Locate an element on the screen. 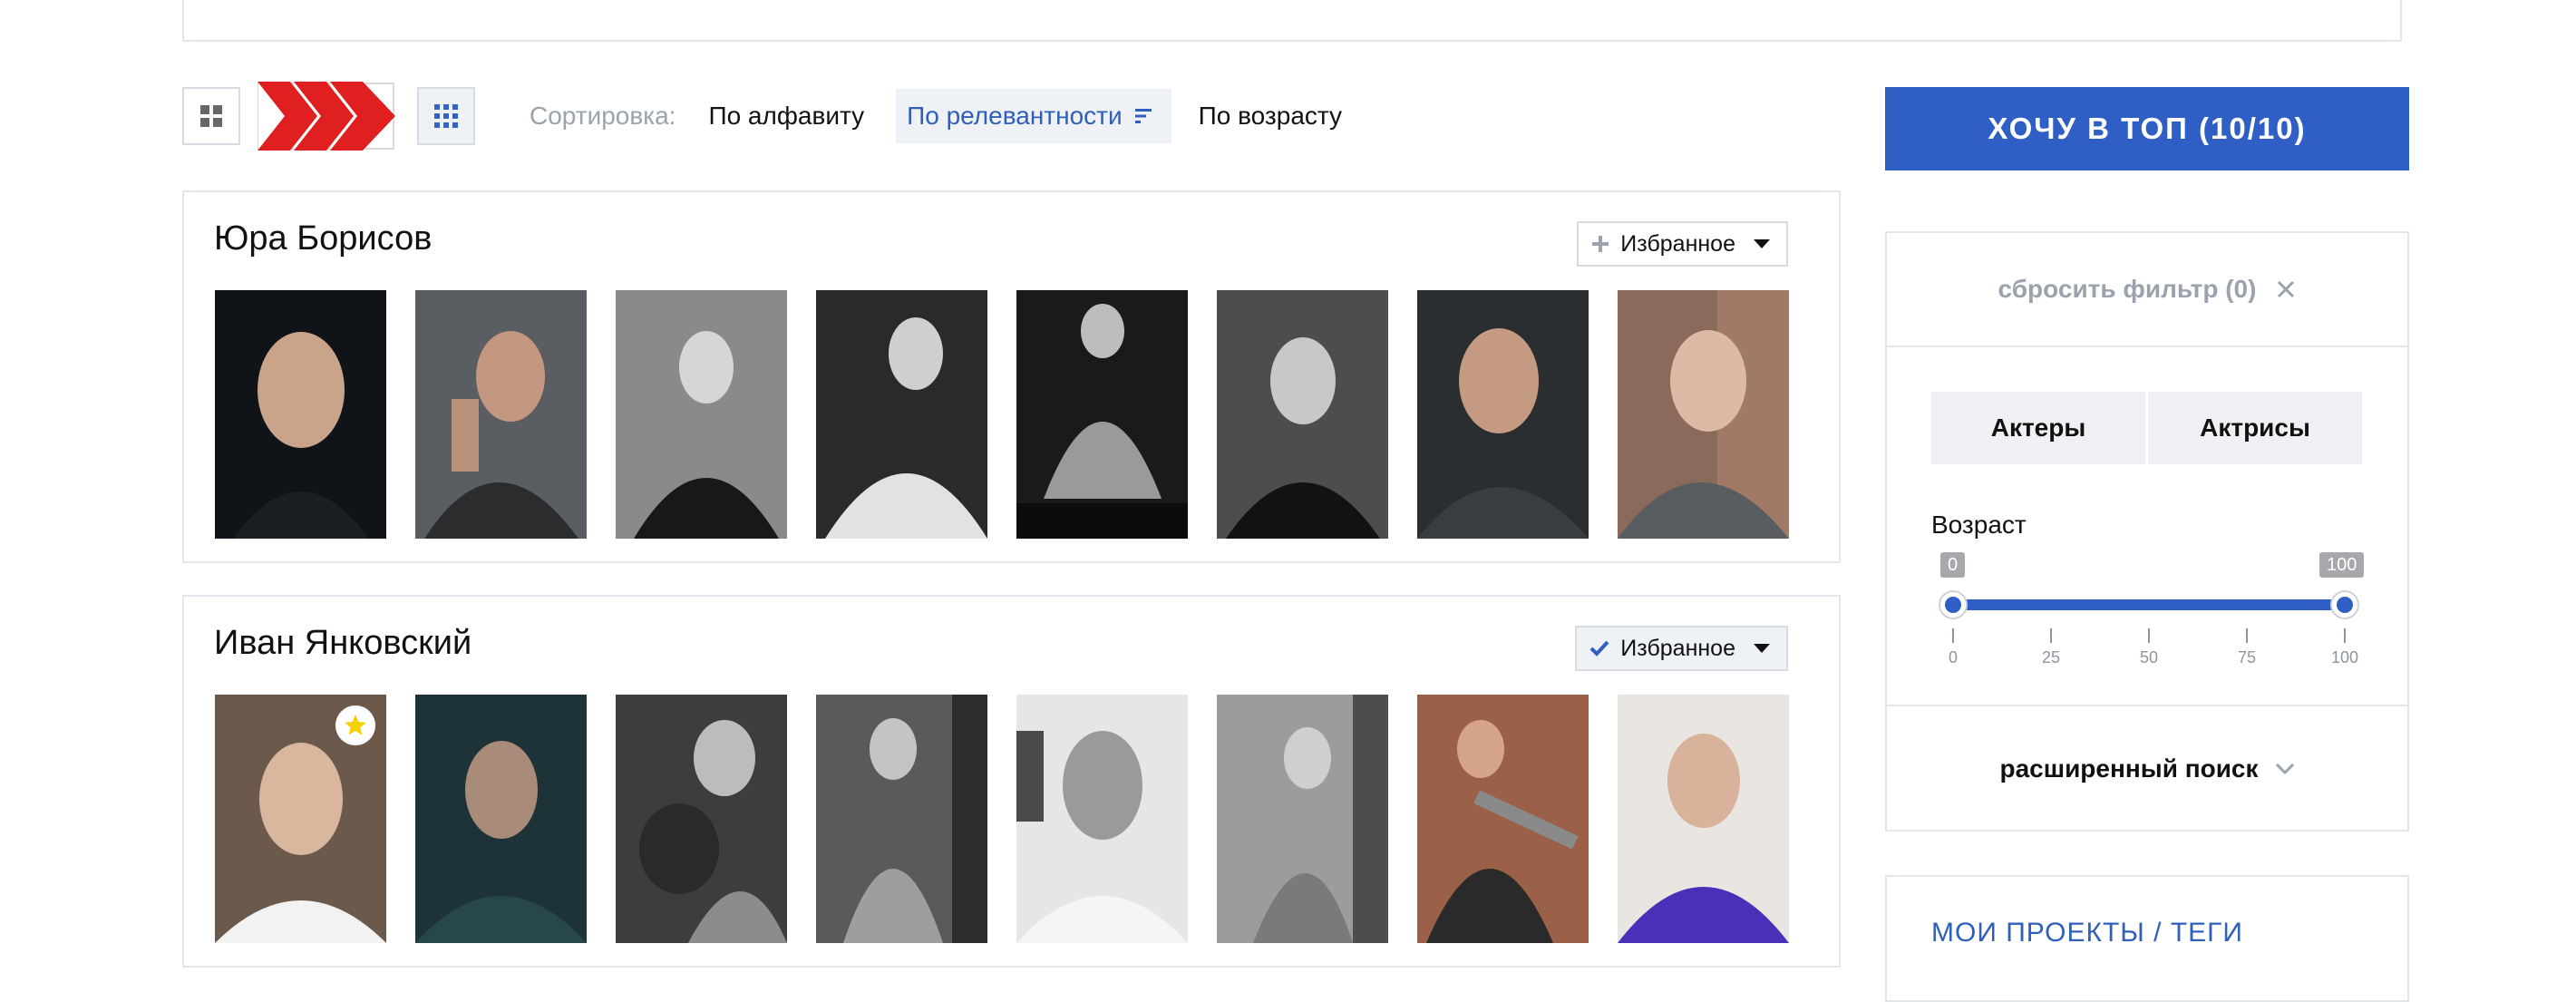 The image size is (2576, 1002). red-chevrons-icon is located at coordinates (326, 116).